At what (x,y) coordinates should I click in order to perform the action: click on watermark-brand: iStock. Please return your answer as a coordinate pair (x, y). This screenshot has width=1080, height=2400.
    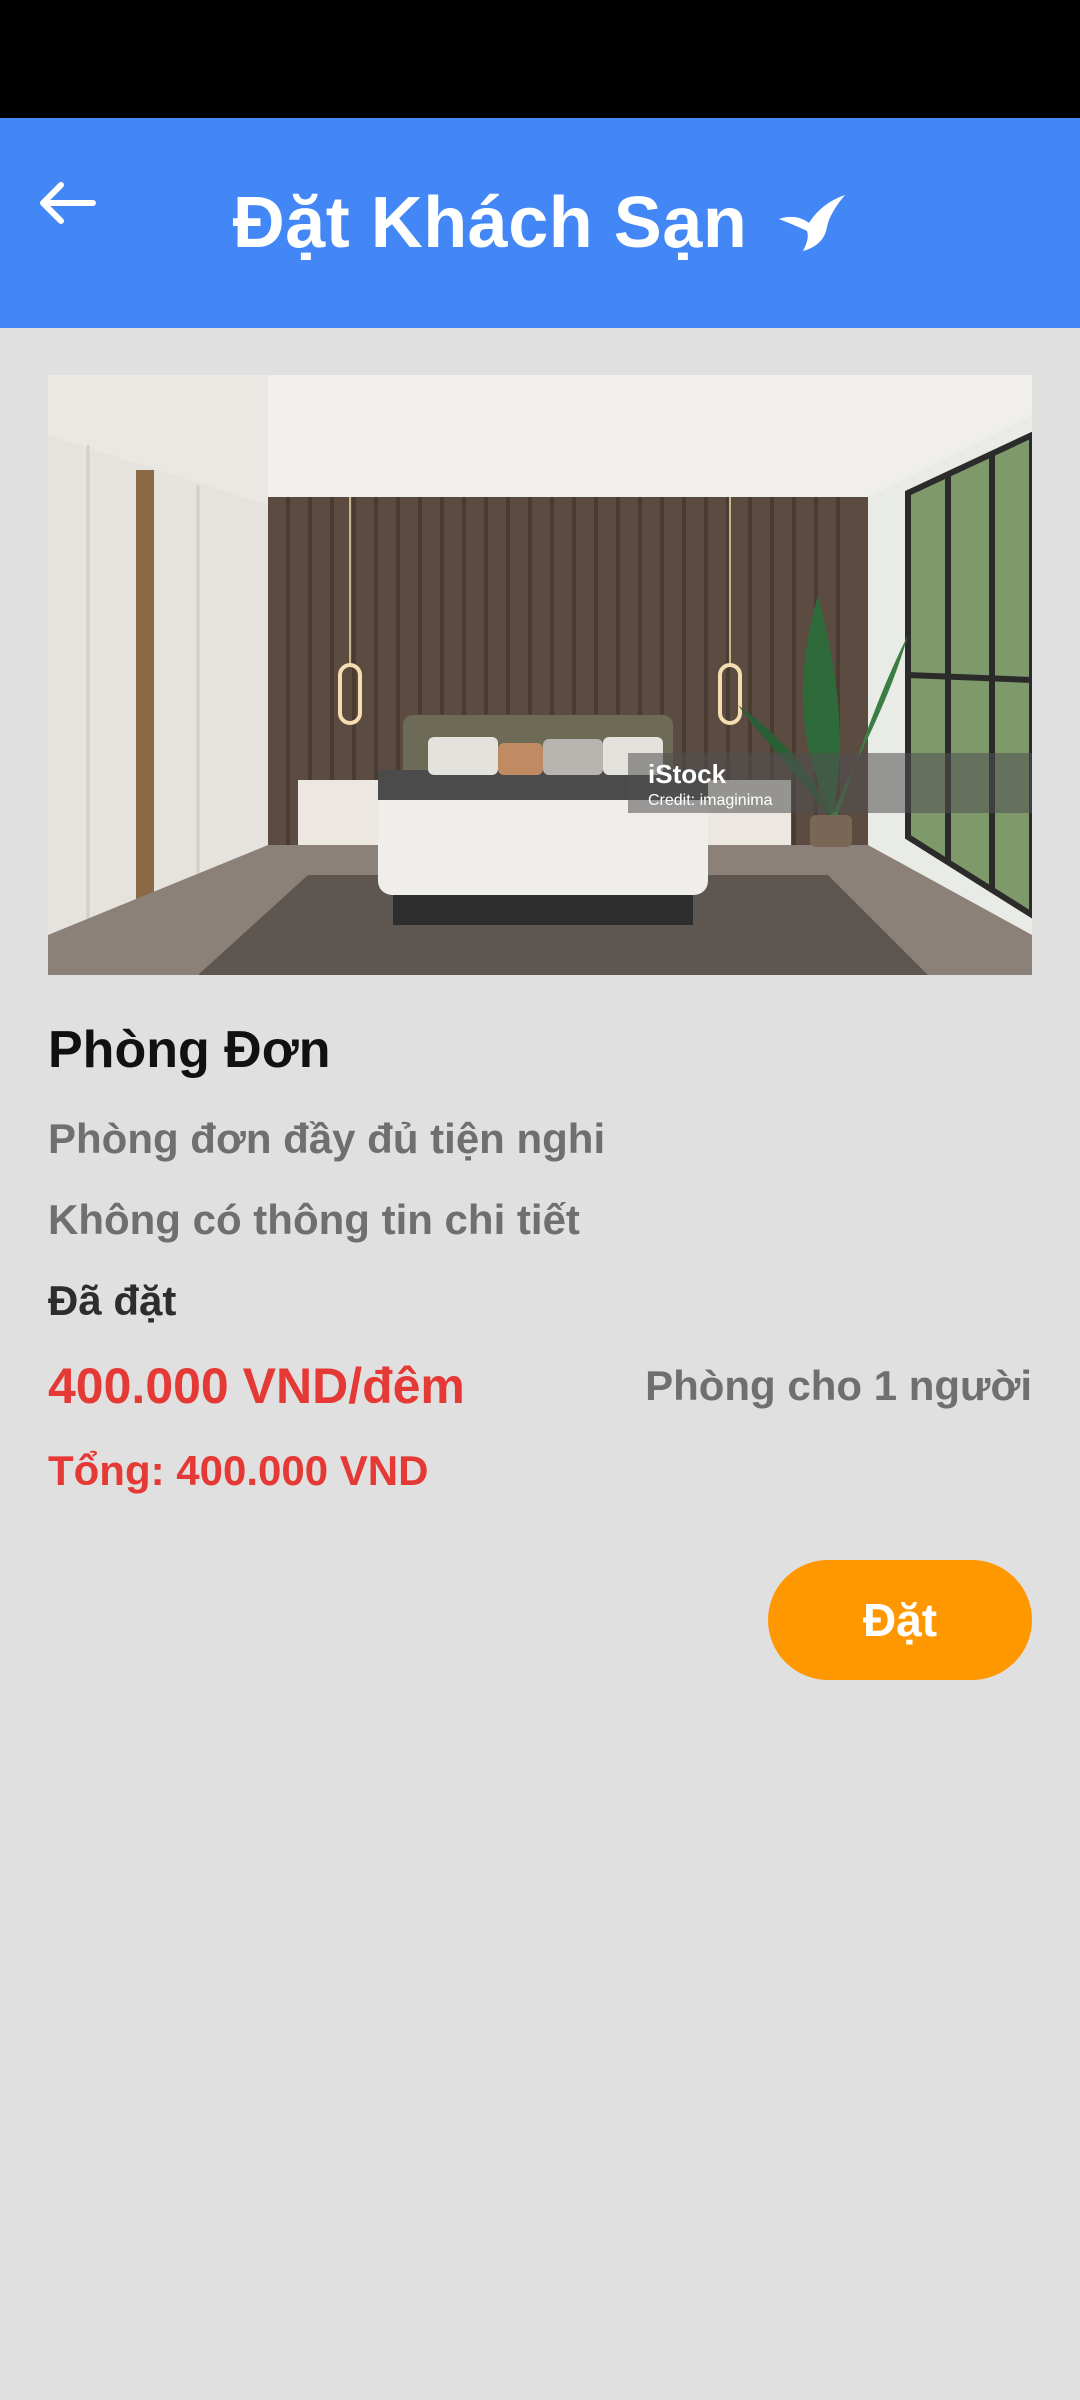
    Looking at the image, I should click on (687, 774).